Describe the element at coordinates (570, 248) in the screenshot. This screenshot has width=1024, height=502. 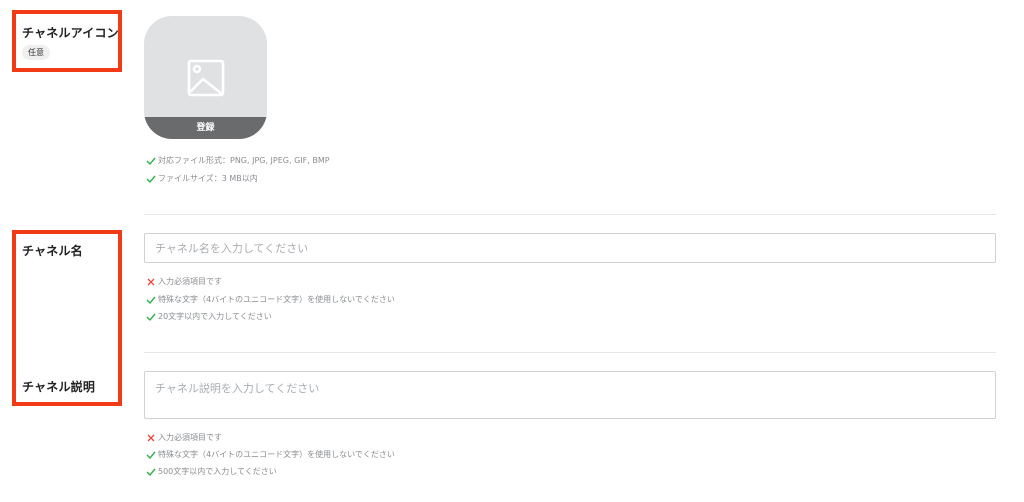
I see `channel-name-input` at that location.